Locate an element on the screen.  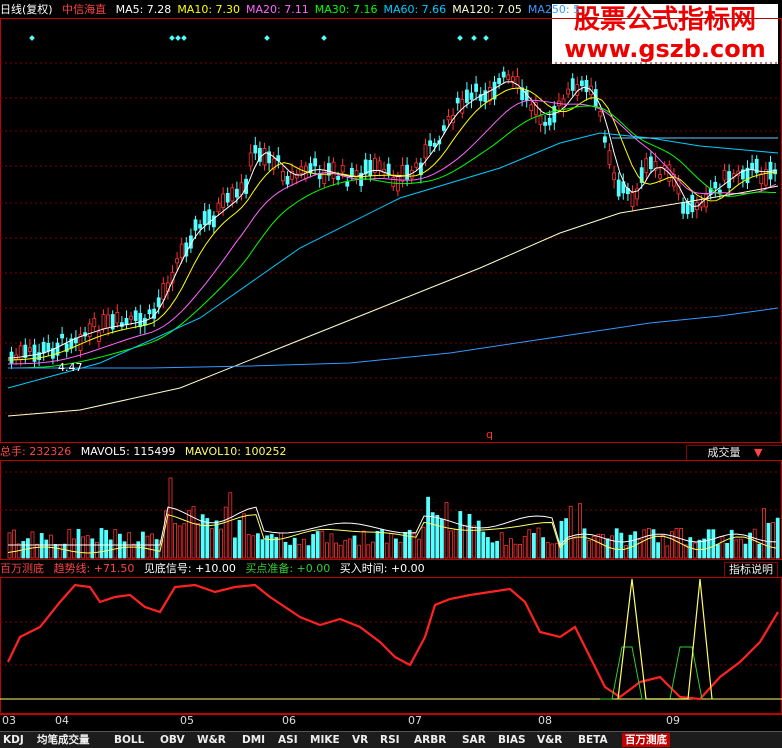
indicator-help-button: 指标说明 is located at coordinates (751, 570).